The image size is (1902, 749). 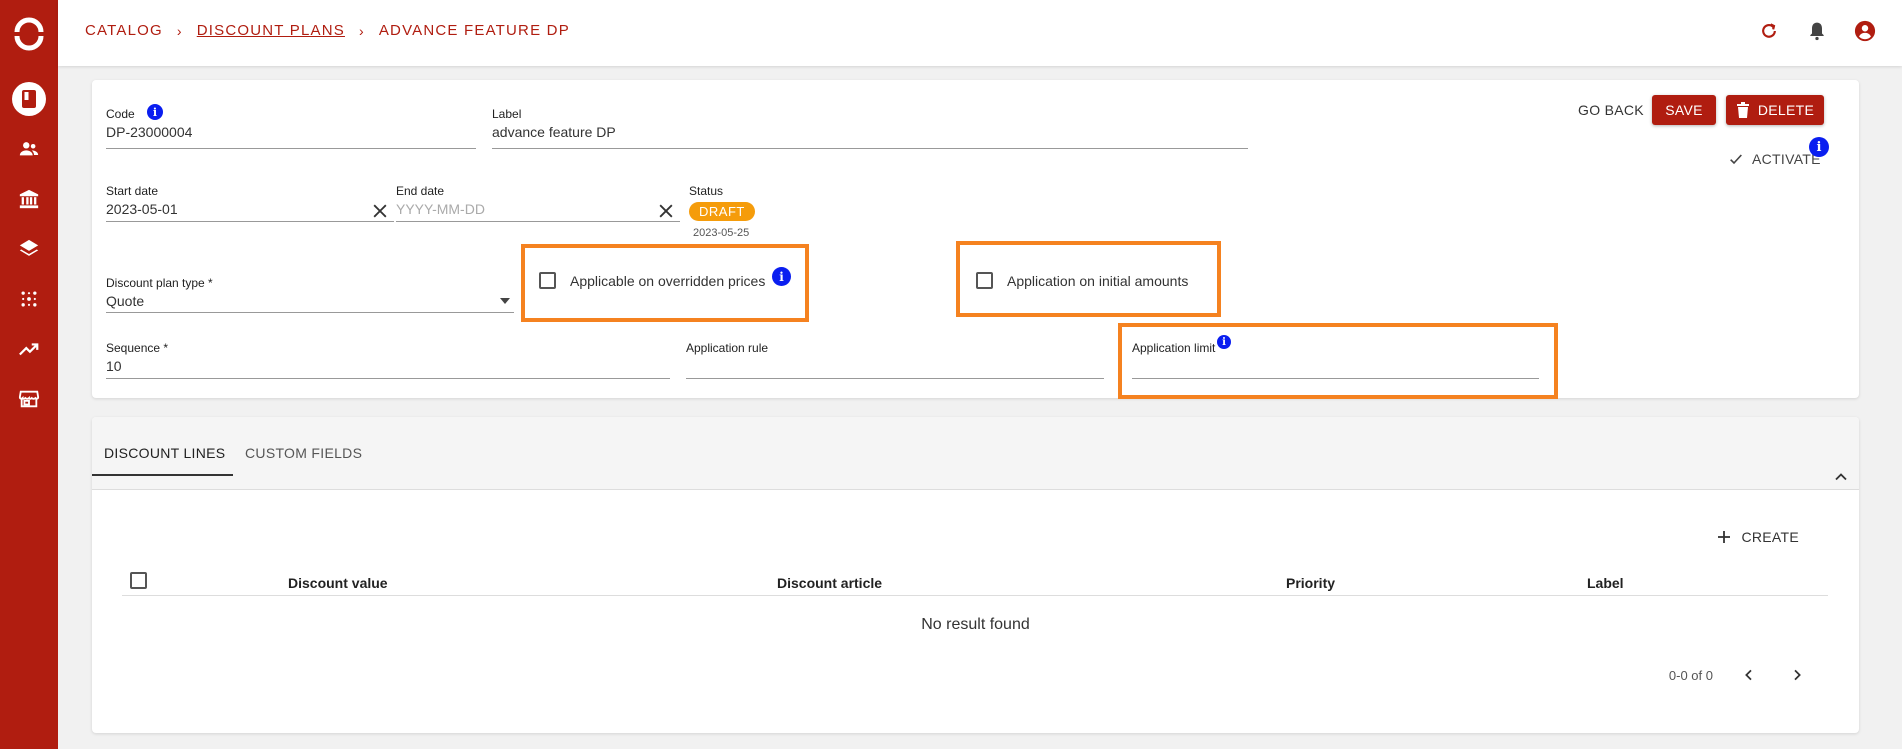 I want to click on sidebar, so click(x=29, y=374).